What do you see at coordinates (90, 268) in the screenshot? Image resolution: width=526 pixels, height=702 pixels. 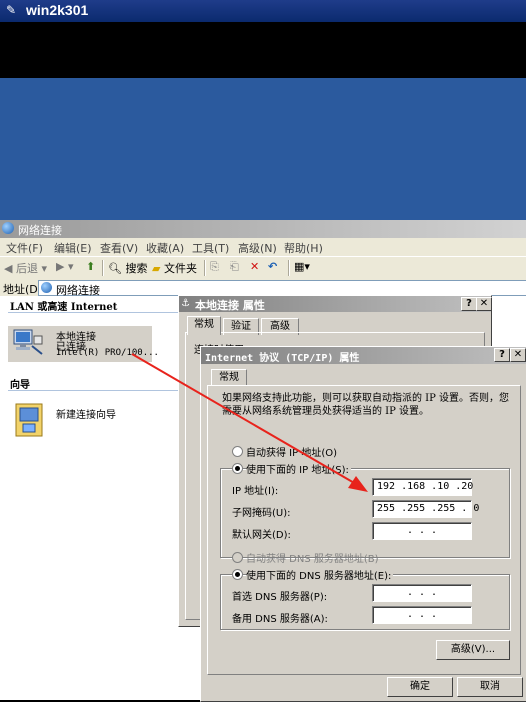 I see `up-folder-icon: ⬆` at bounding box center [90, 268].